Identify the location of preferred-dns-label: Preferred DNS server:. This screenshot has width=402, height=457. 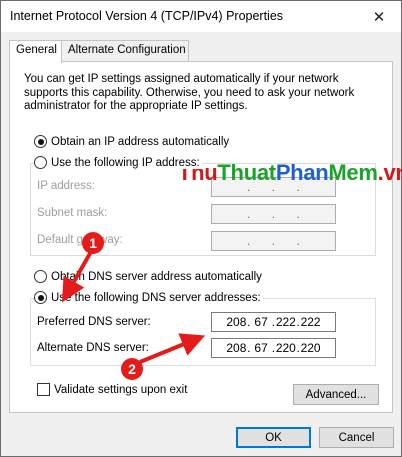
(94, 322).